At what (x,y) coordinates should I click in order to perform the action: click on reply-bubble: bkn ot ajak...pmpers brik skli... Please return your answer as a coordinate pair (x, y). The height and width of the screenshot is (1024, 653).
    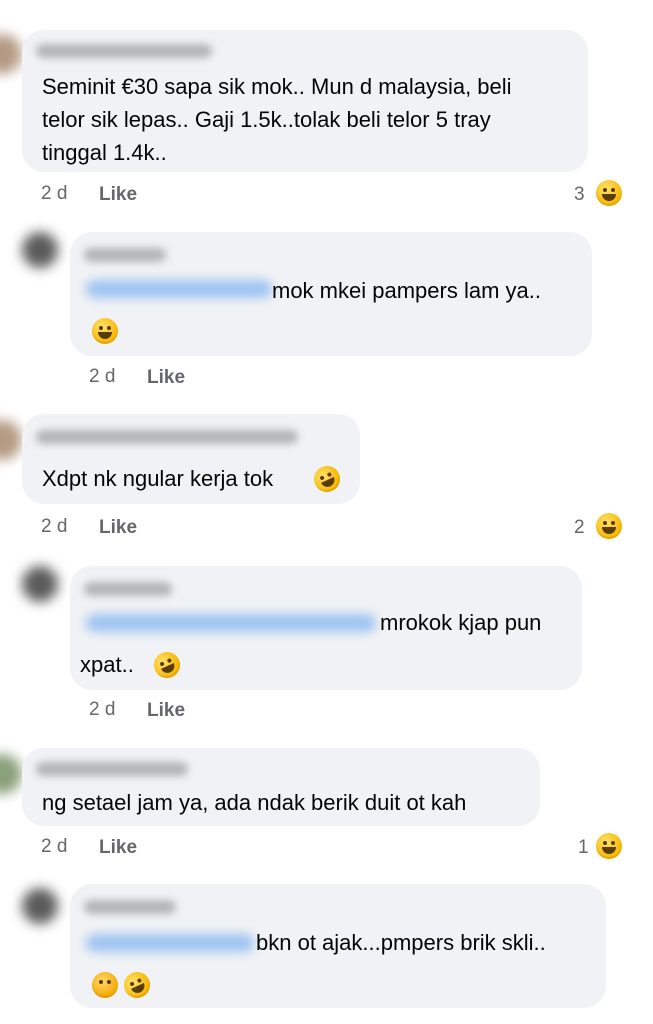
    Looking at the image, I should click on (338, 946).